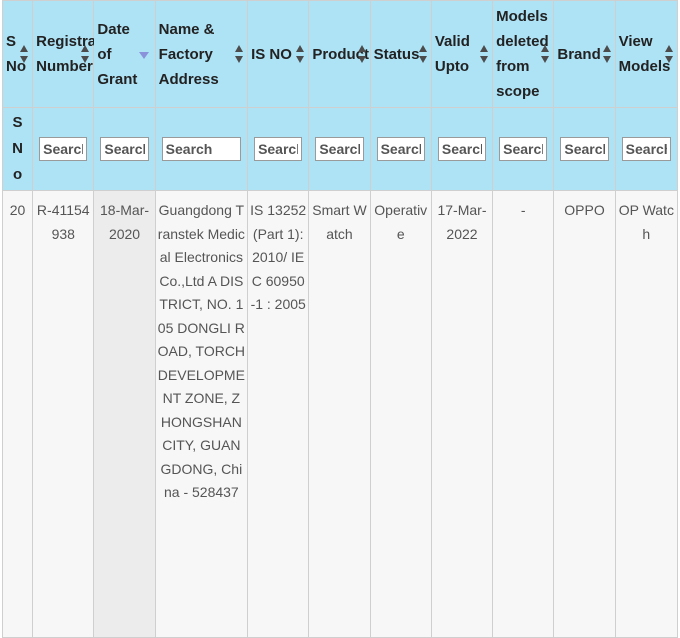 The height and width of the screenshot is (638, 680). I want to click on search-input-is-no, so click(278, 149).